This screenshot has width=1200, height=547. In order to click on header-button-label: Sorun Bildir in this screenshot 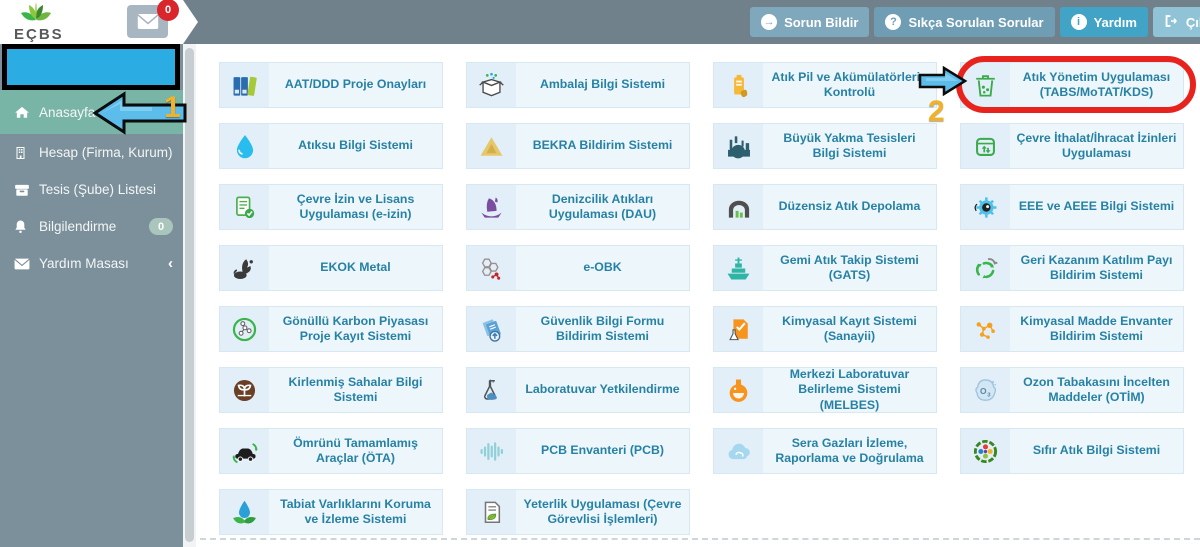, I will do `click(821, 22)`.